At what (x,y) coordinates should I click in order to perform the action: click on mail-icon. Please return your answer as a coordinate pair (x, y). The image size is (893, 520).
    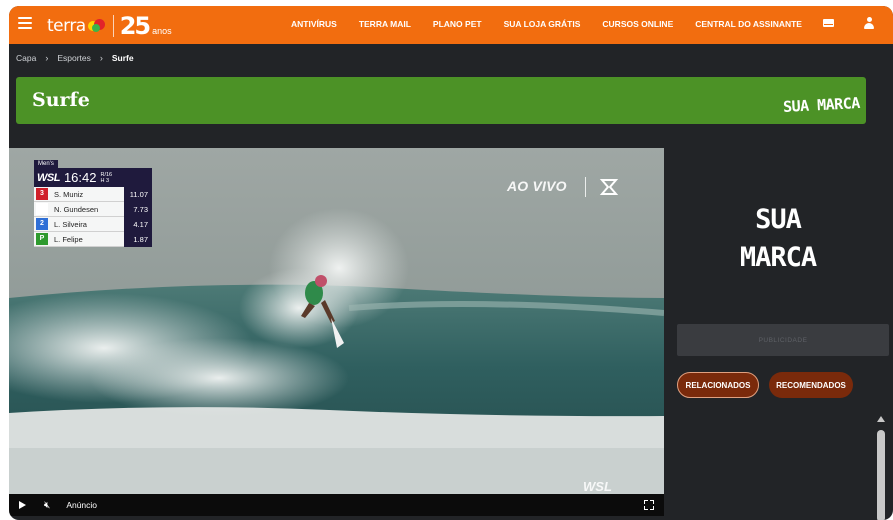
    Looking at the image, I should click on (828, 23).